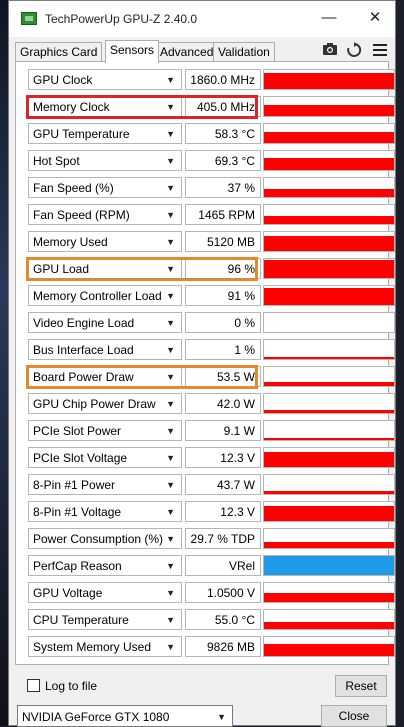 The width and height of the screenshot is (404, 727). Describe the element at coordinates (105, 133) in the screenshot. I see `sensor-select: GPU Temperature ▼` at that location.